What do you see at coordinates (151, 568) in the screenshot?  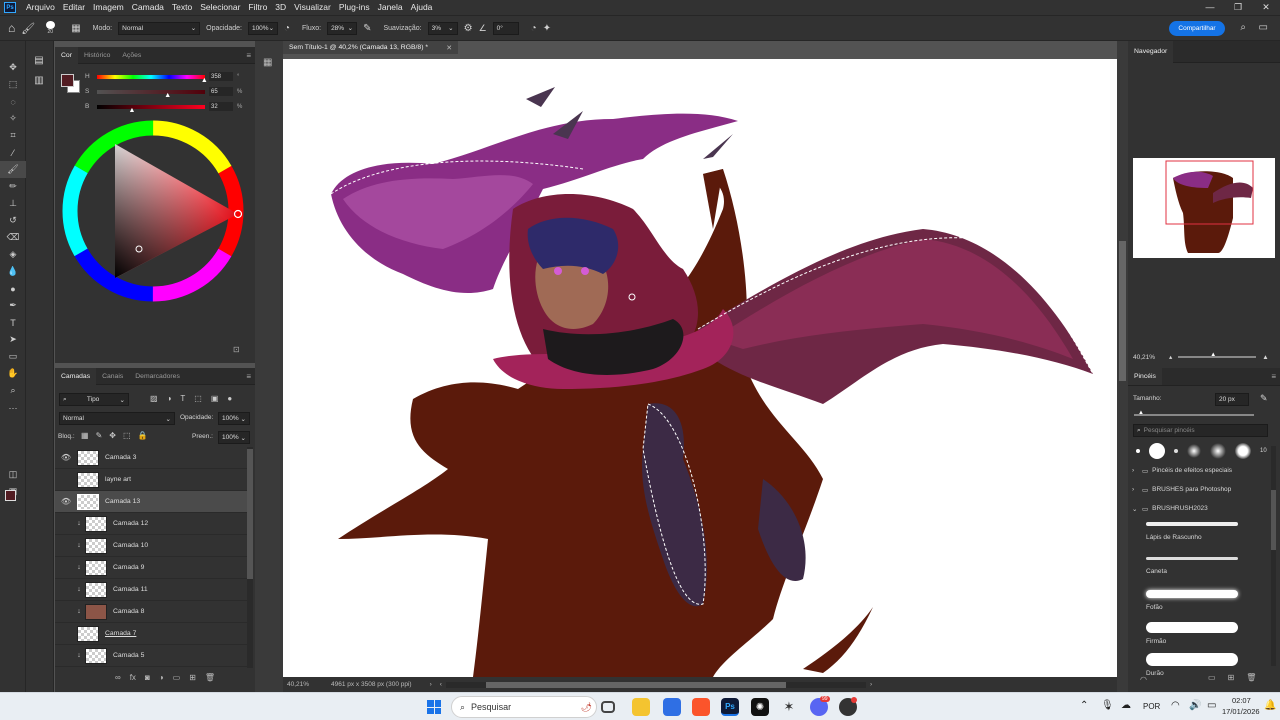 I see `layer-row: ↓ Camada 9` at bounding box center [151, 568].